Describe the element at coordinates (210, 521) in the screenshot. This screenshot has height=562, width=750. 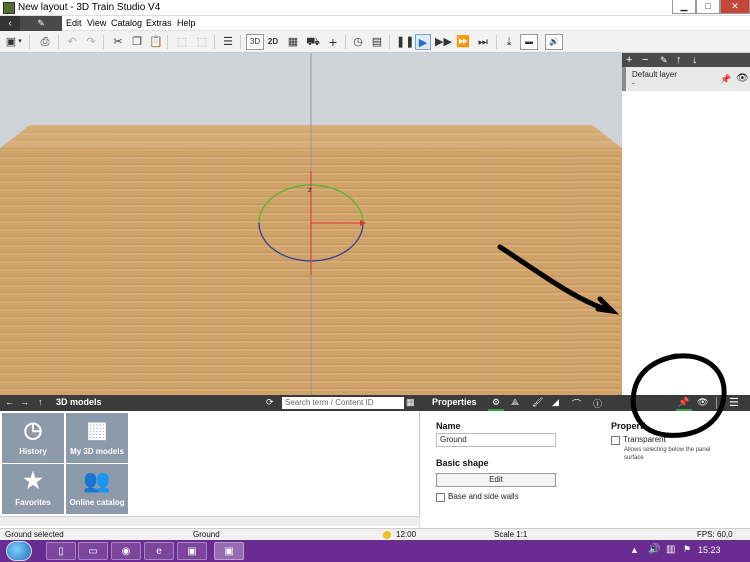
I see `horizontal-scrollbar` at that location.